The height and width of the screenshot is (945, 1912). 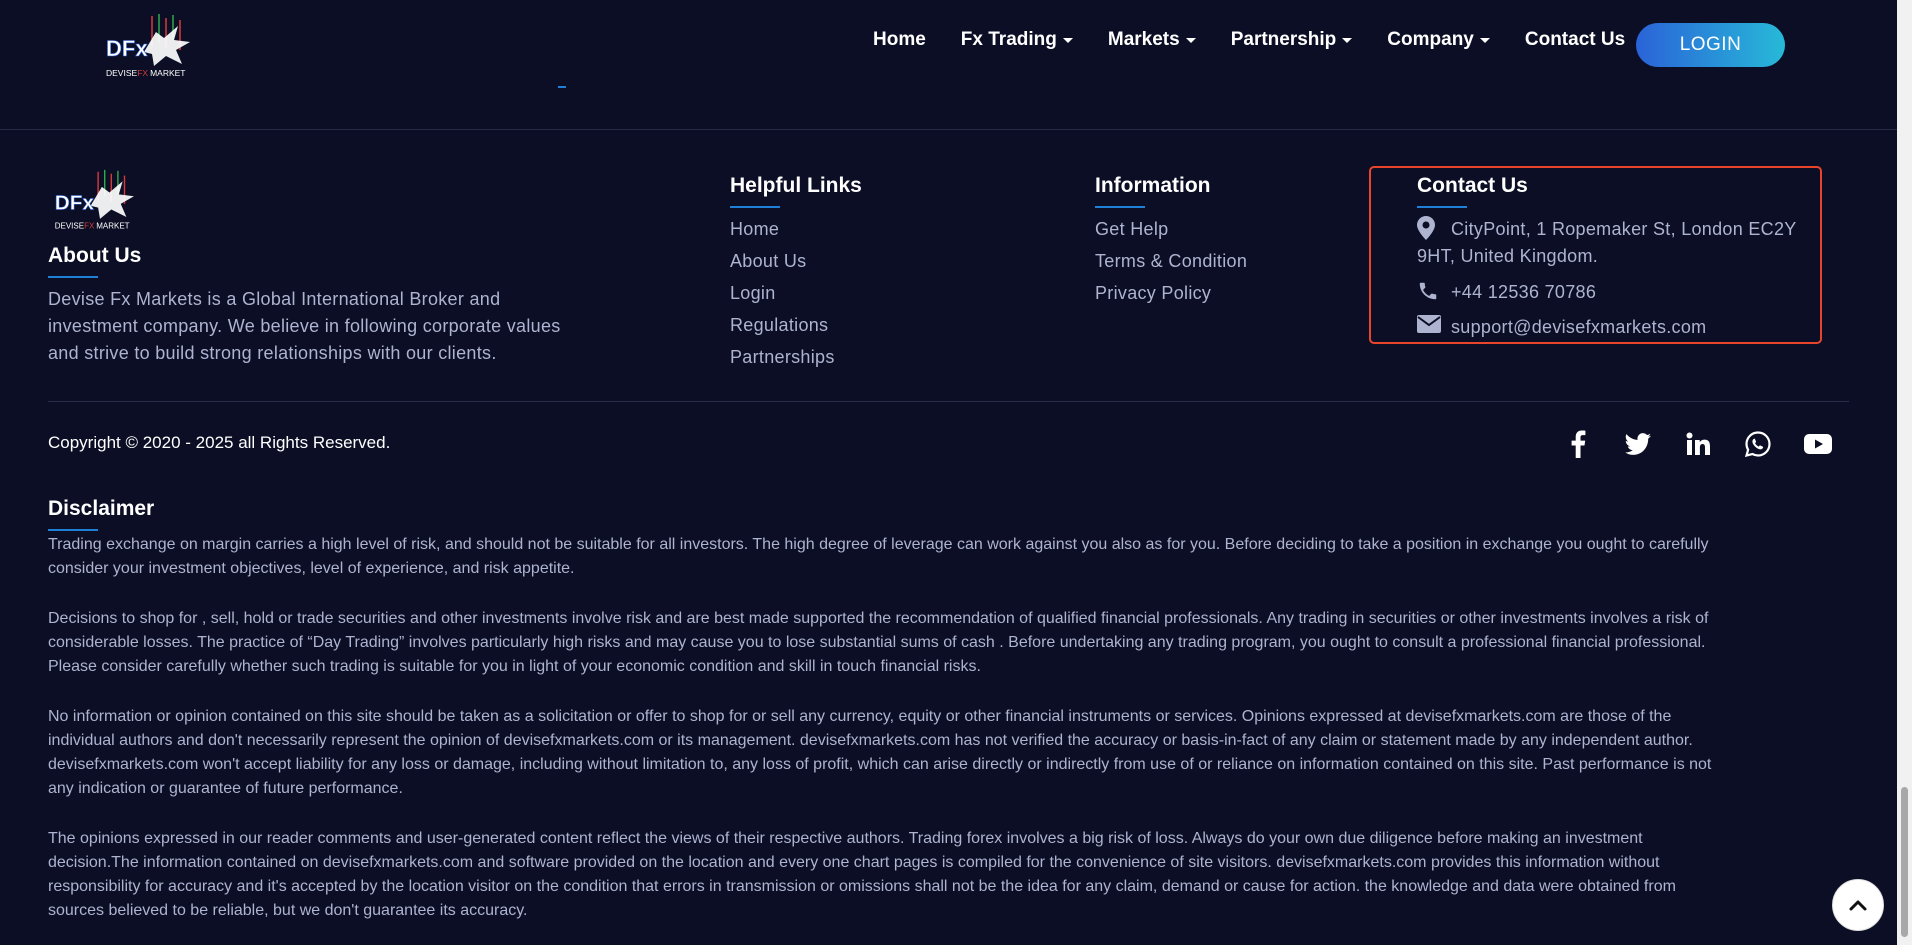 What do you see at coordinates (1698, 444) in the screenshot?
I see `linkedin-icon` at bounding box center [1698, 444].